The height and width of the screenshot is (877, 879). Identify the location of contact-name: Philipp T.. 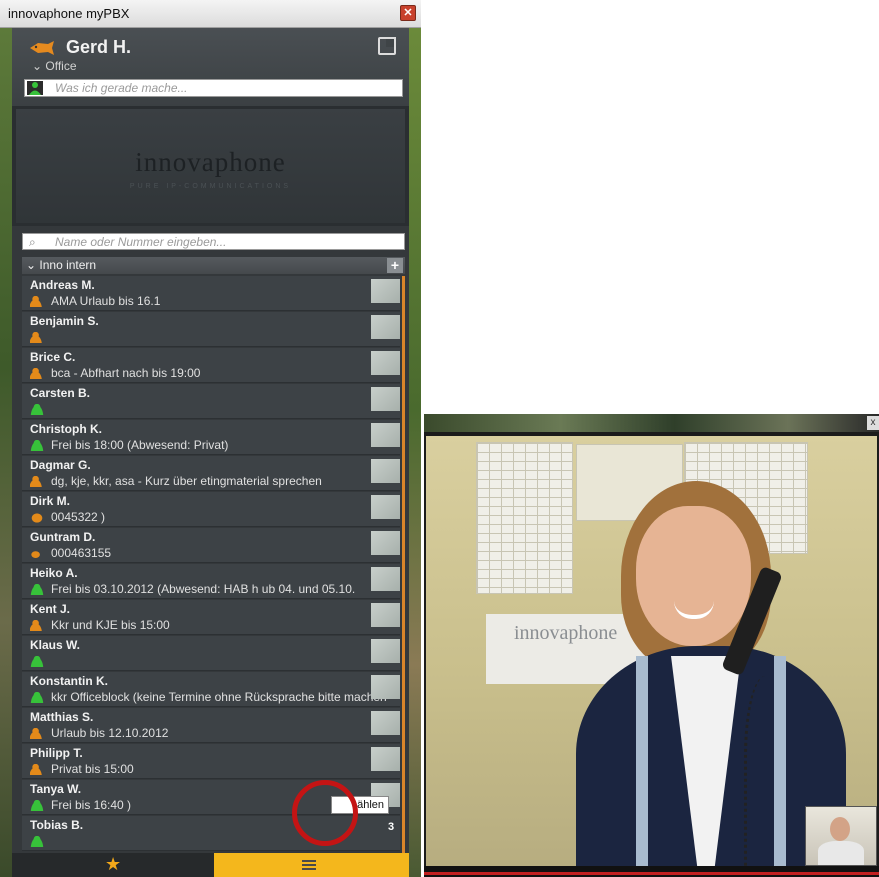
(56, 753).